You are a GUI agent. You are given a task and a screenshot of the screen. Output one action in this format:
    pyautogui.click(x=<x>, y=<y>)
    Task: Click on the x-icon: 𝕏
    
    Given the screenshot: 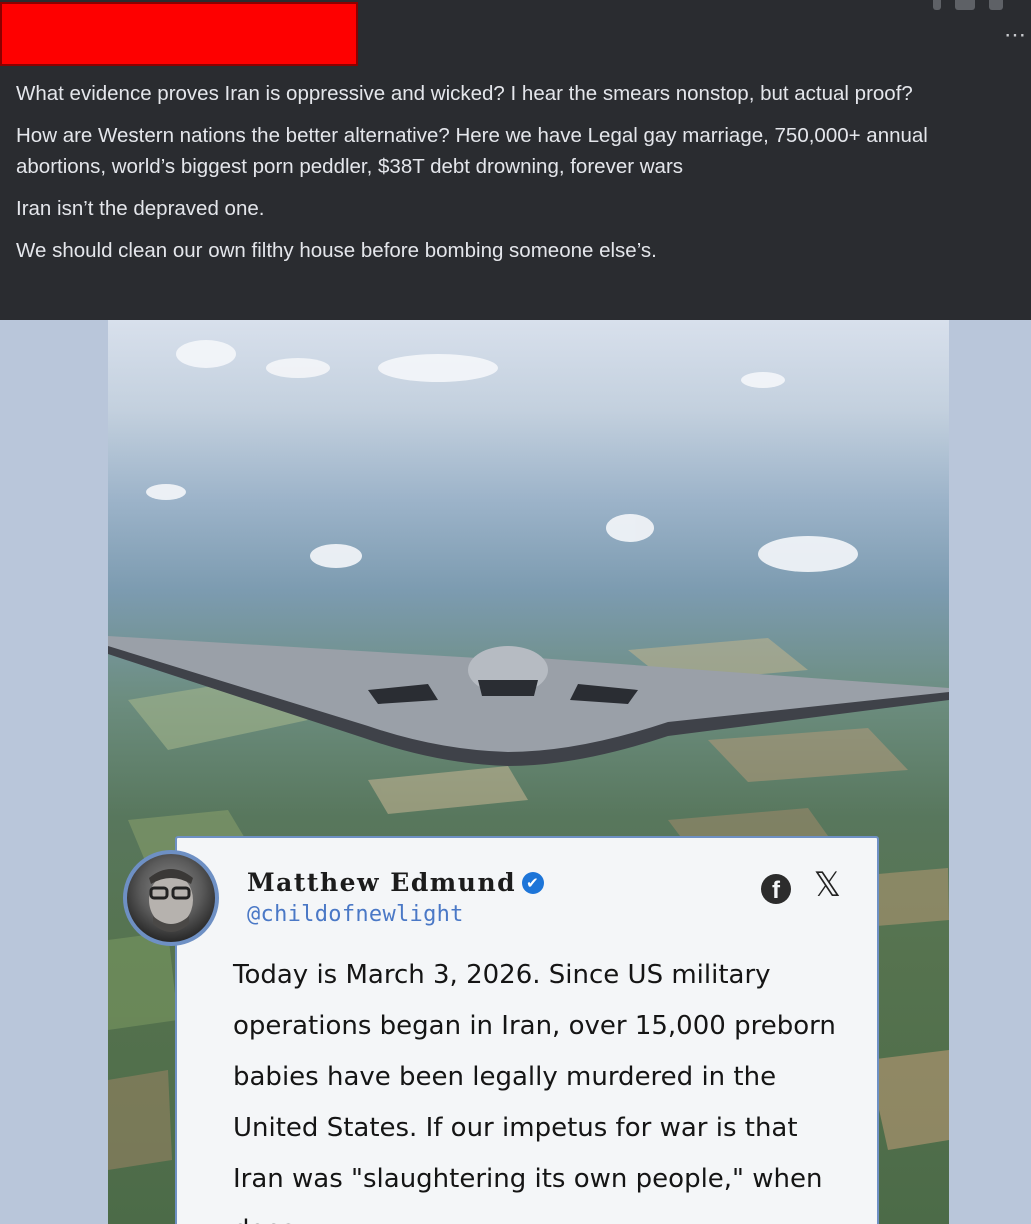 What is the action you would take?
    pyautogui.click(x=827, y=885)
    